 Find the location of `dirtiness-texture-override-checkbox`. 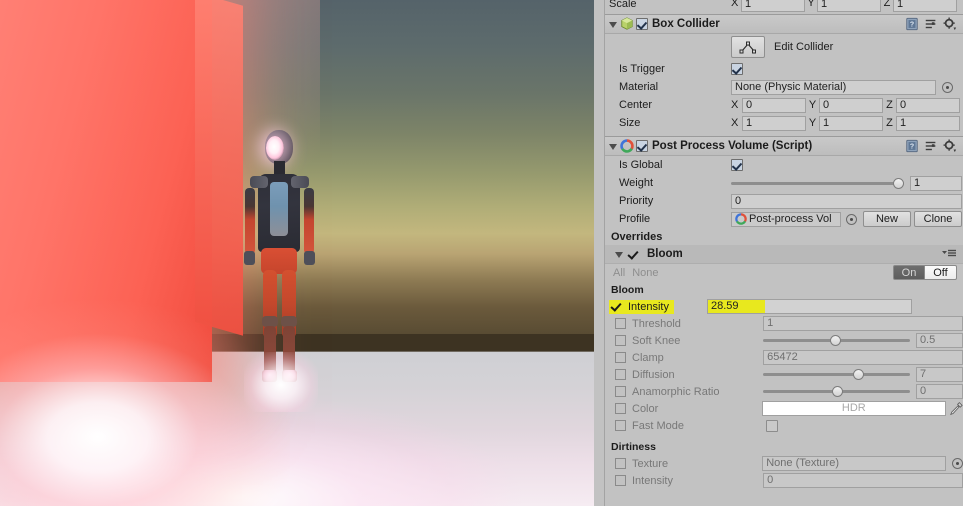

dirtiness-texture-override-checkbox is located at coordinates (620, 463).